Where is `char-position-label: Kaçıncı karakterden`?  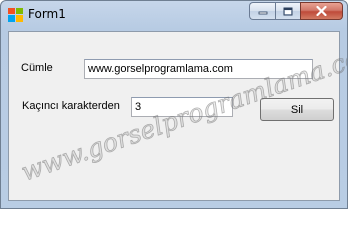 char-position-label: Kaçıncı karakterden is located at coordinates (71, 106).